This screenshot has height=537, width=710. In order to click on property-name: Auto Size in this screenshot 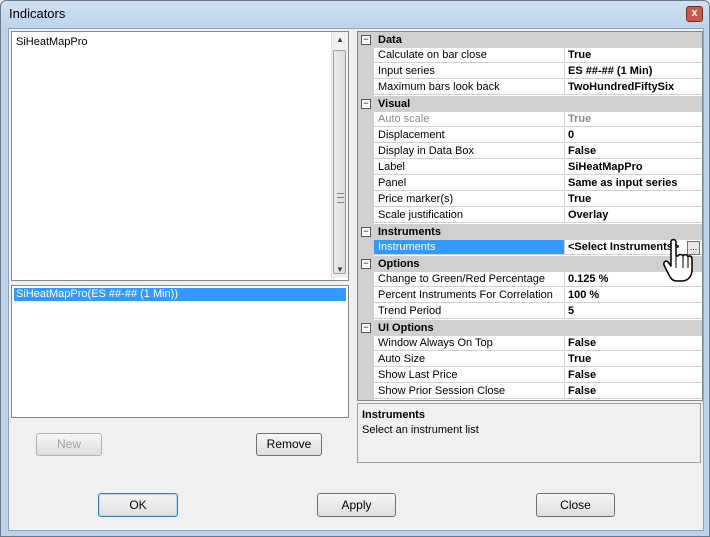, I will do `click(469, 359)`.